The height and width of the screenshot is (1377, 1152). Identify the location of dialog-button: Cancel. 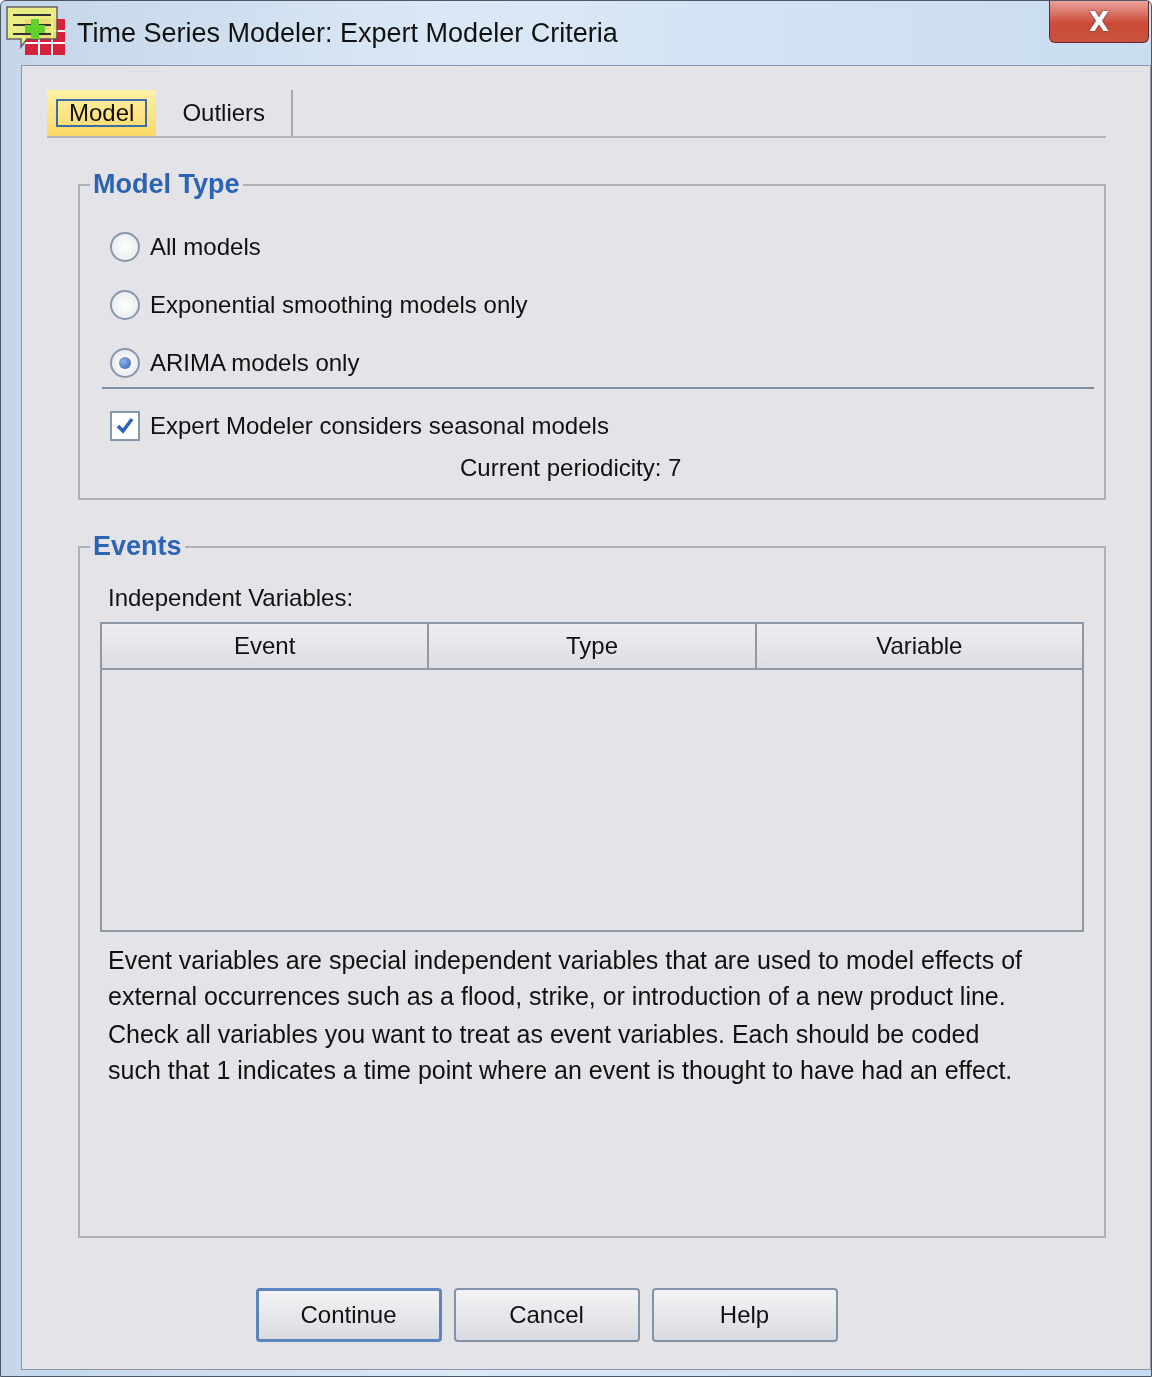
(546, 1315).